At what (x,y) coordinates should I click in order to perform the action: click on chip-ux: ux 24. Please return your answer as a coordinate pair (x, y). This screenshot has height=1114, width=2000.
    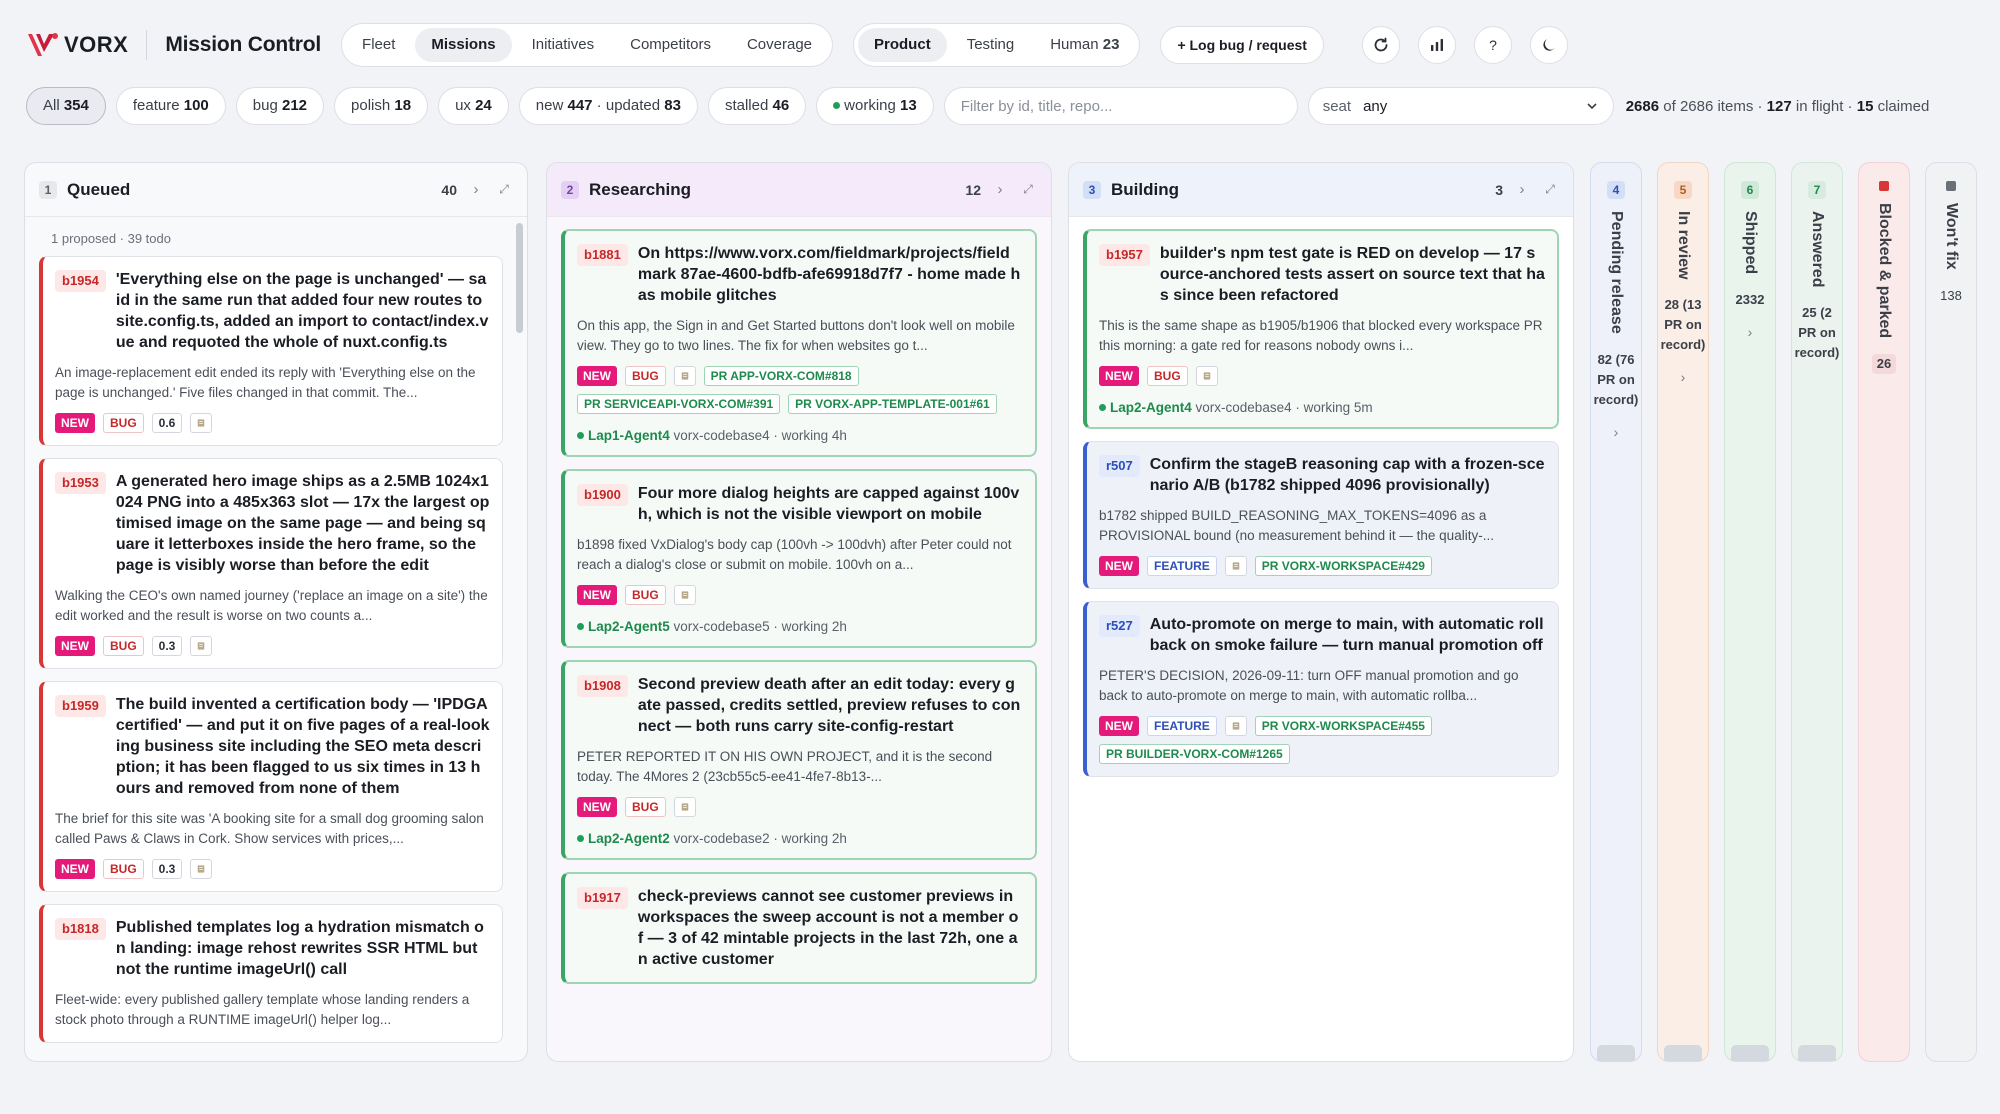
    Looking at the image, I should click on (473, 106).